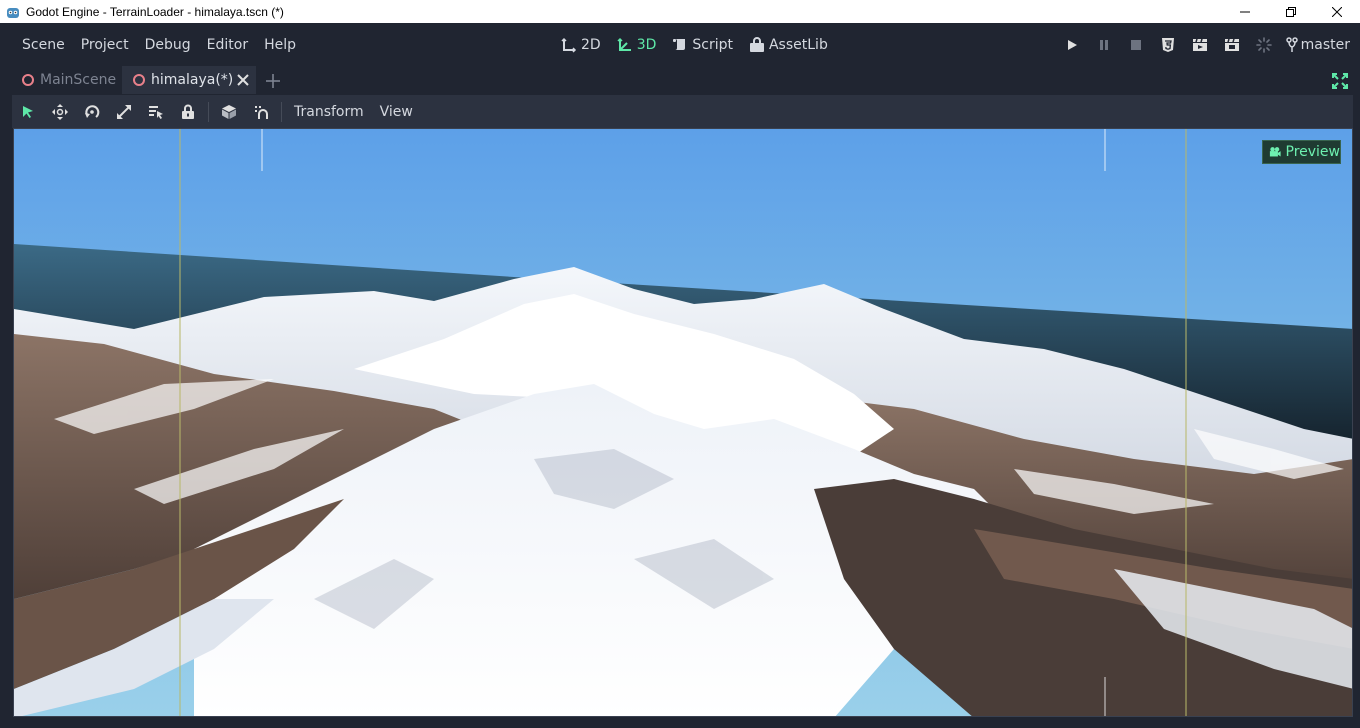 This screenshot has width=1360, height=728. I want to click on minimize-icon, so click(1245, 11).